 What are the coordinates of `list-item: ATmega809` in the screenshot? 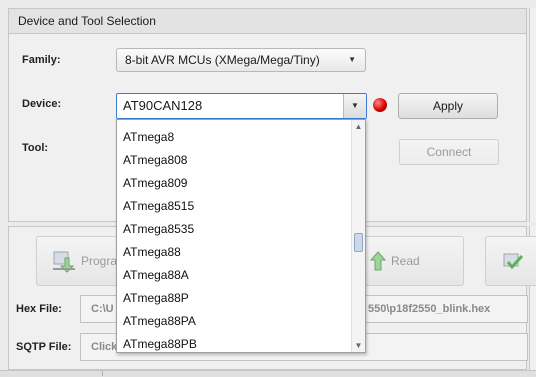 It's located at (155, 183).